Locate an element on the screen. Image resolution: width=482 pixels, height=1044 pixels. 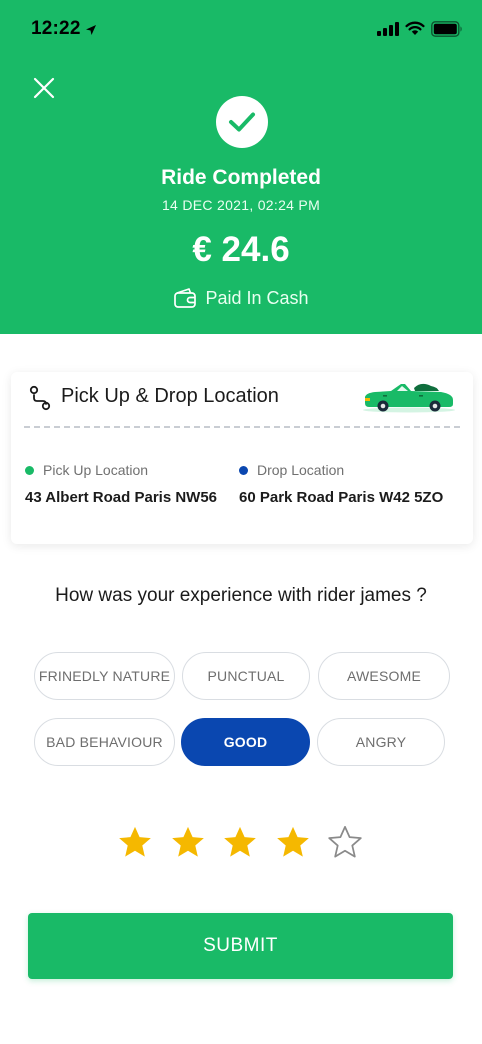
star-rating is located at coordinates (241, 844).